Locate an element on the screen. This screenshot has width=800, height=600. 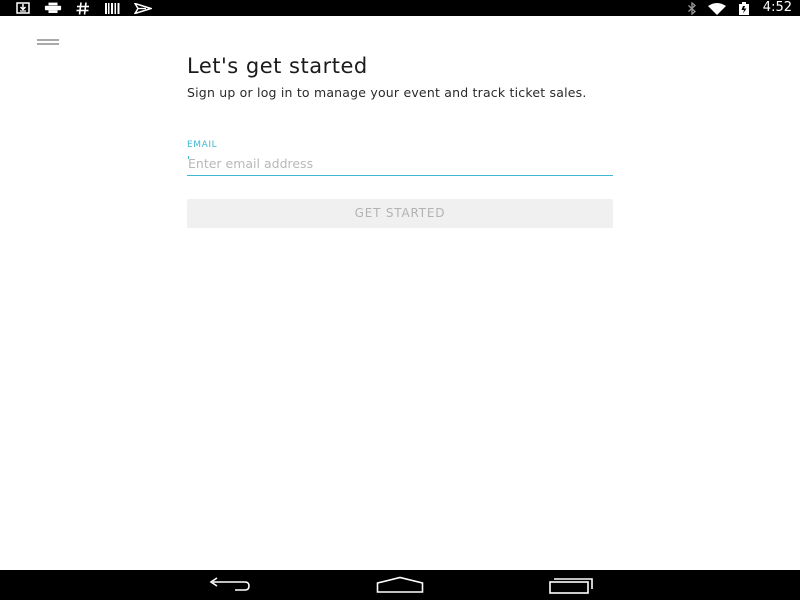
menu-button is located at coordinates (48, 36).